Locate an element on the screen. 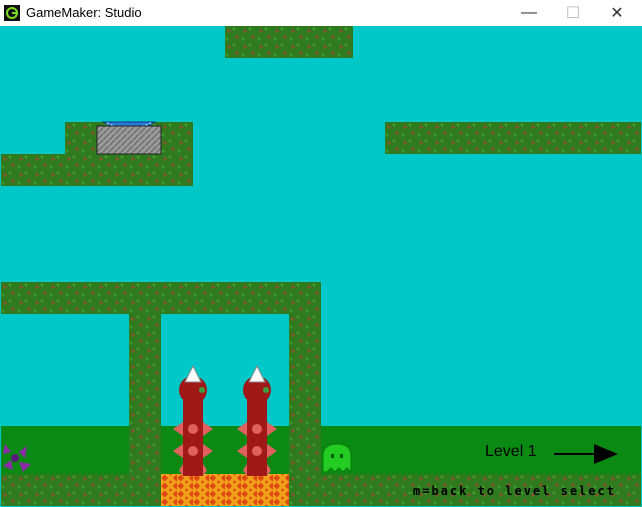  maximize-button: ☐ is located at coordinates (573, 13).